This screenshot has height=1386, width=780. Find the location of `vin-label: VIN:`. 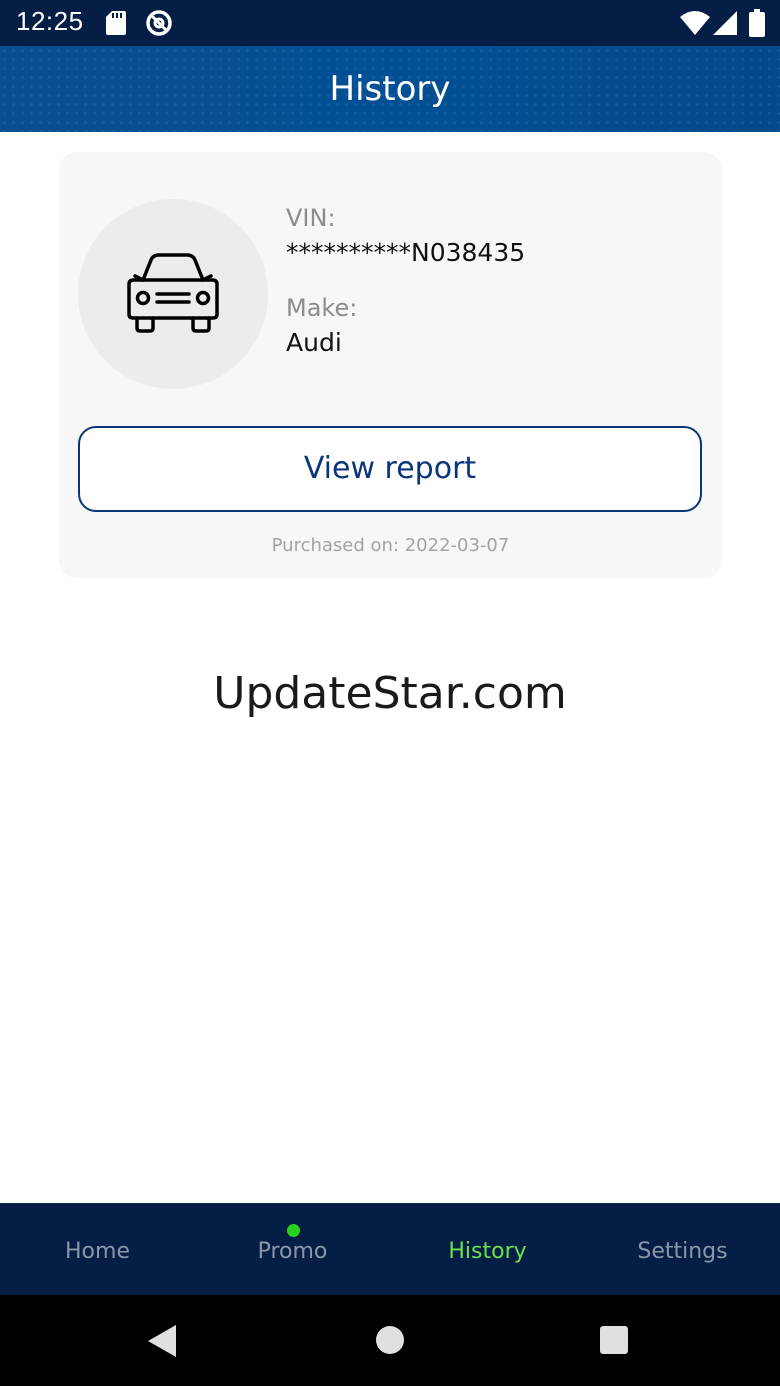

vin-label: VIN: is located at coordinates (311, 218).